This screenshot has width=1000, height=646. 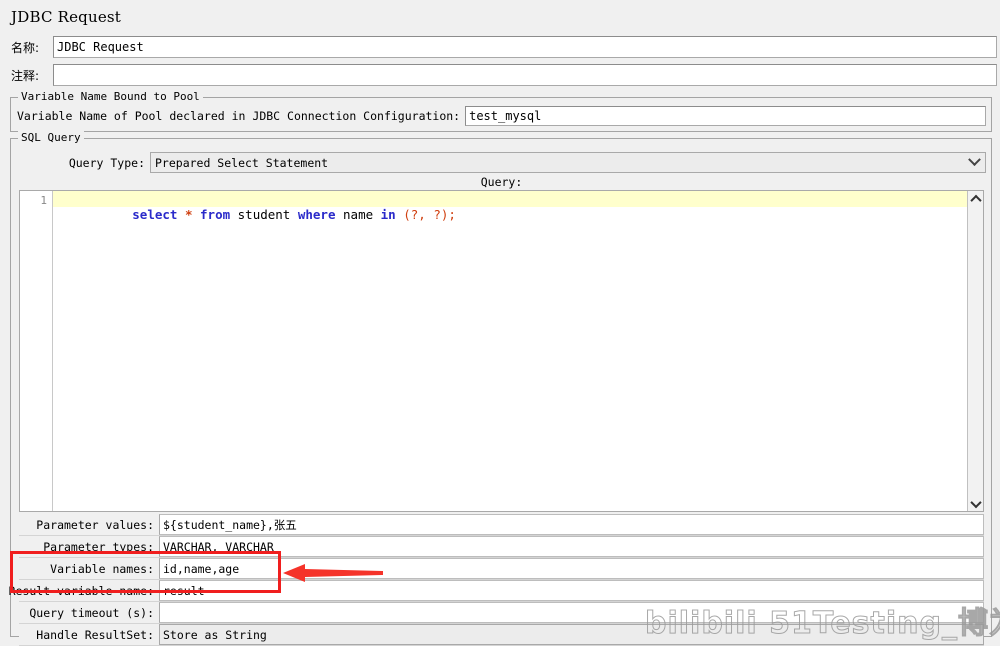 What do you see at coordinates (571, 612) in the screenshot?
I see `query-timeout-input` at bounding box center [571, 612].